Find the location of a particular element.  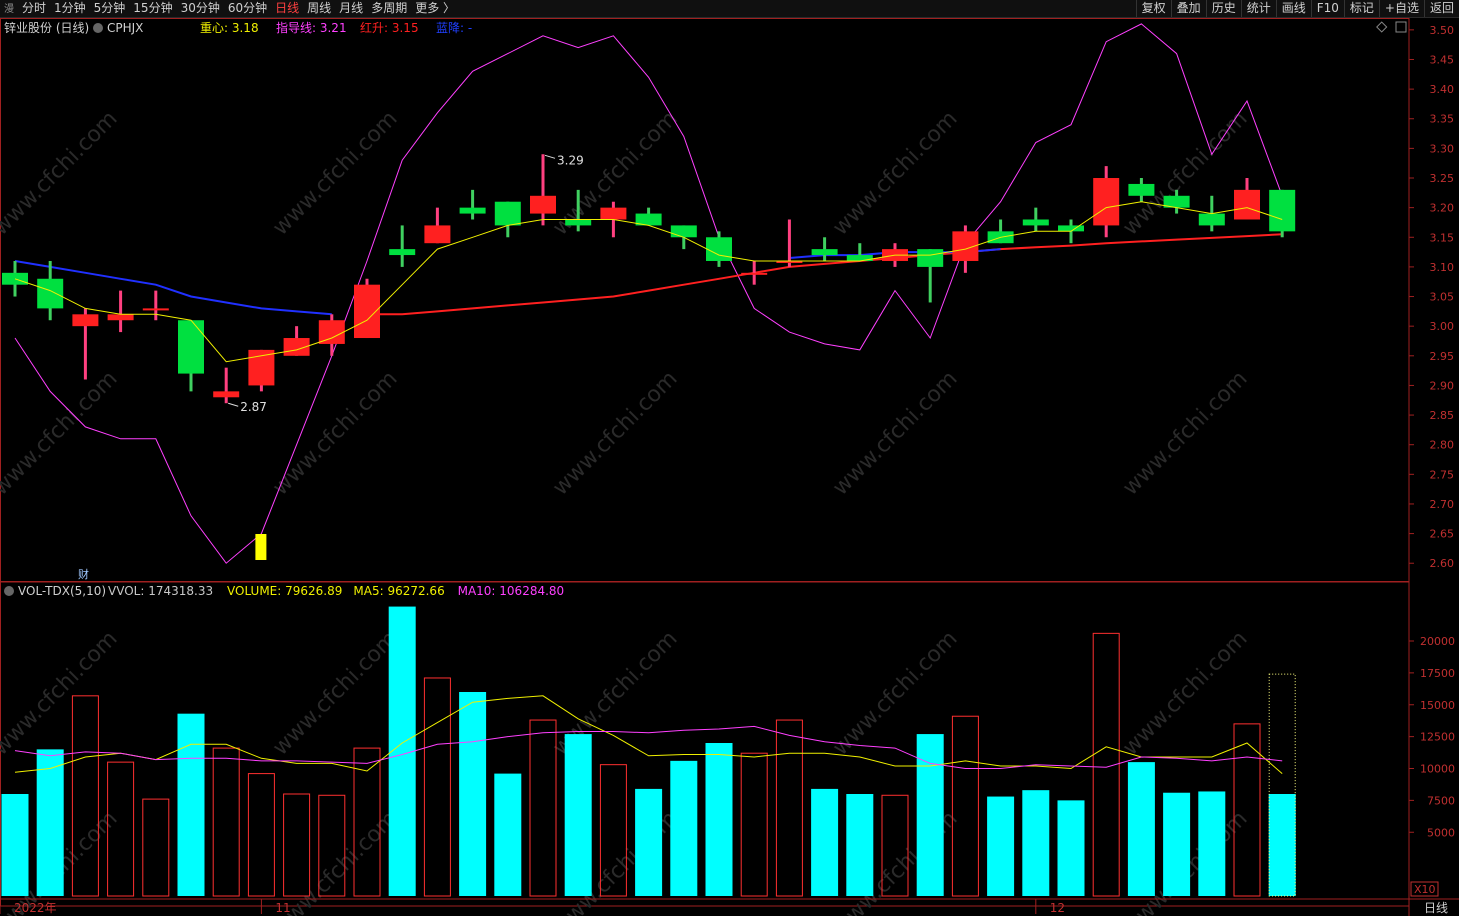

tab-period-10: 更多 〉 is located at coordinates (435, 8).